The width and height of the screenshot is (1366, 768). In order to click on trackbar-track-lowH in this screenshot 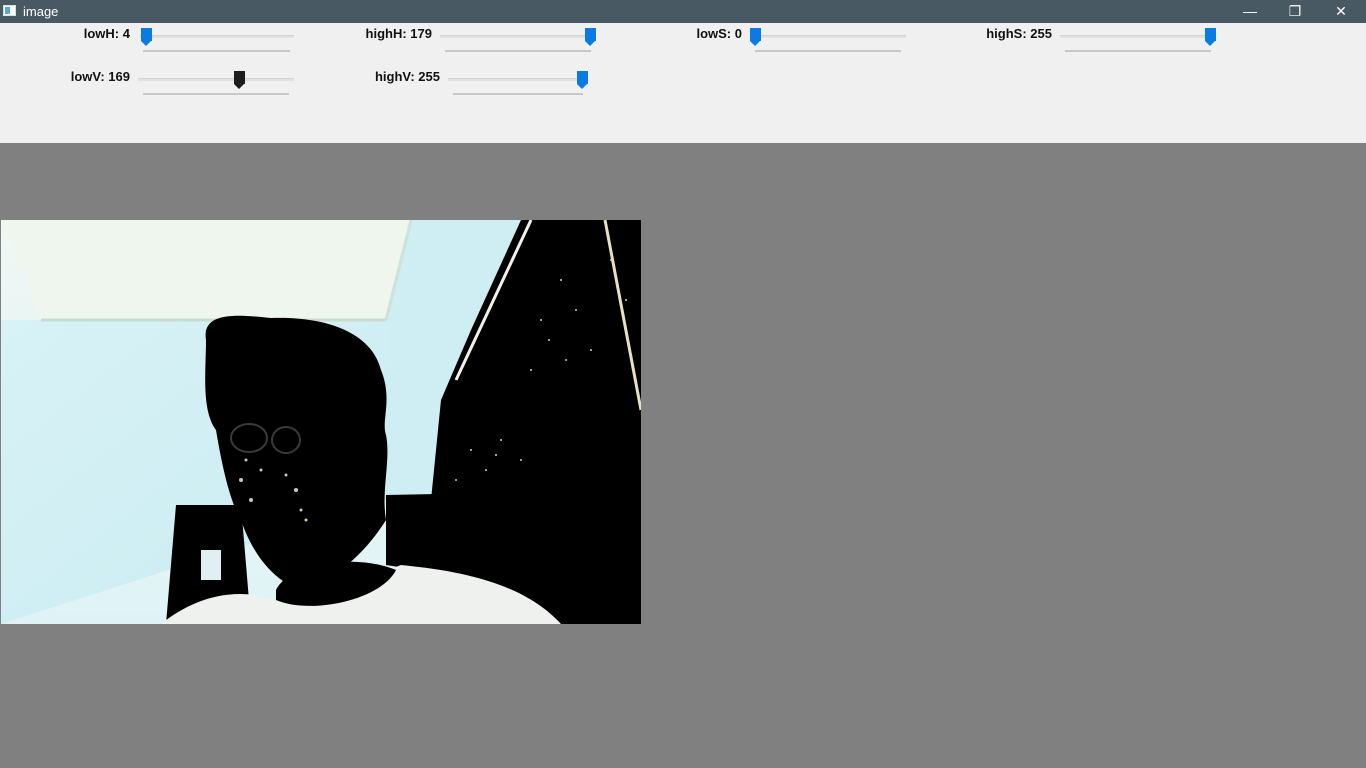, I will do `click(217, 36)`.